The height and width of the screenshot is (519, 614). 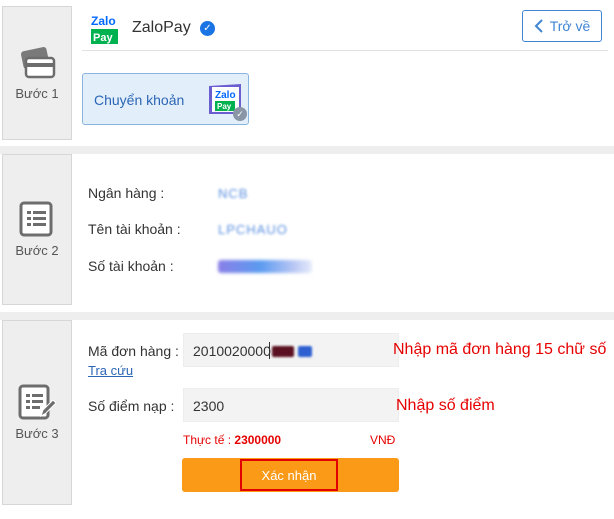 What do you see at coordinates (538, 26) in the screenshot?
I see `chevron-left-icon` at bounding box center [538, 26].